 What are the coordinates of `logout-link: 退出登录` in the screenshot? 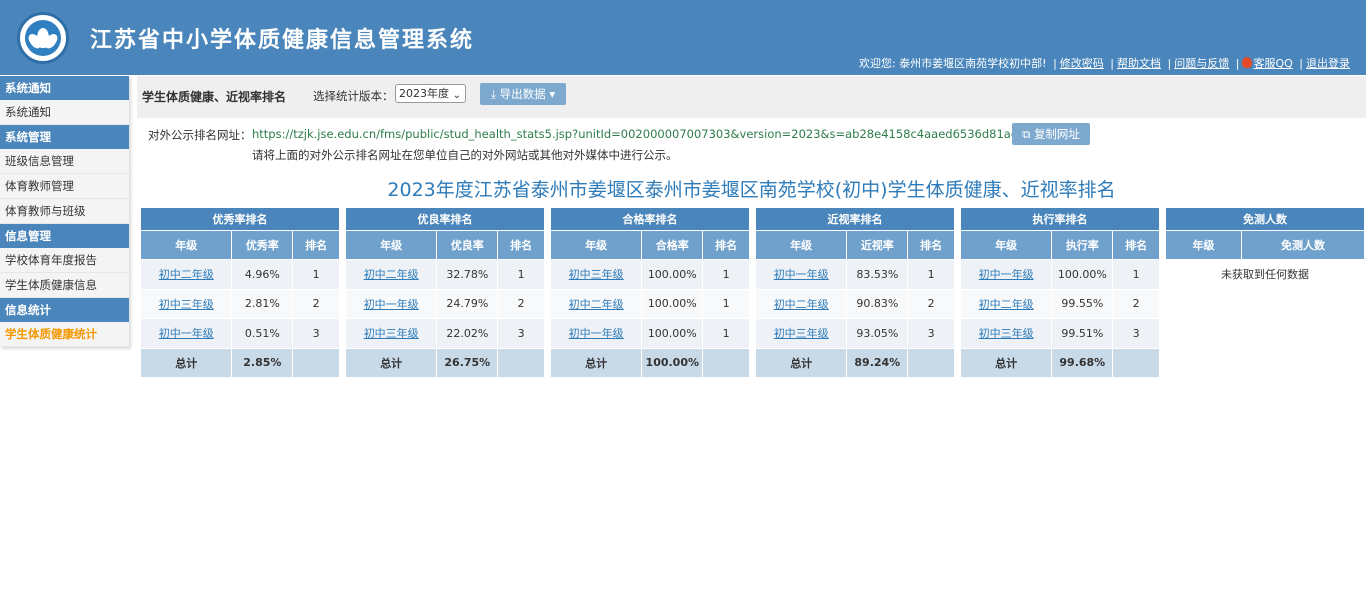 It's located at (1328, 63).